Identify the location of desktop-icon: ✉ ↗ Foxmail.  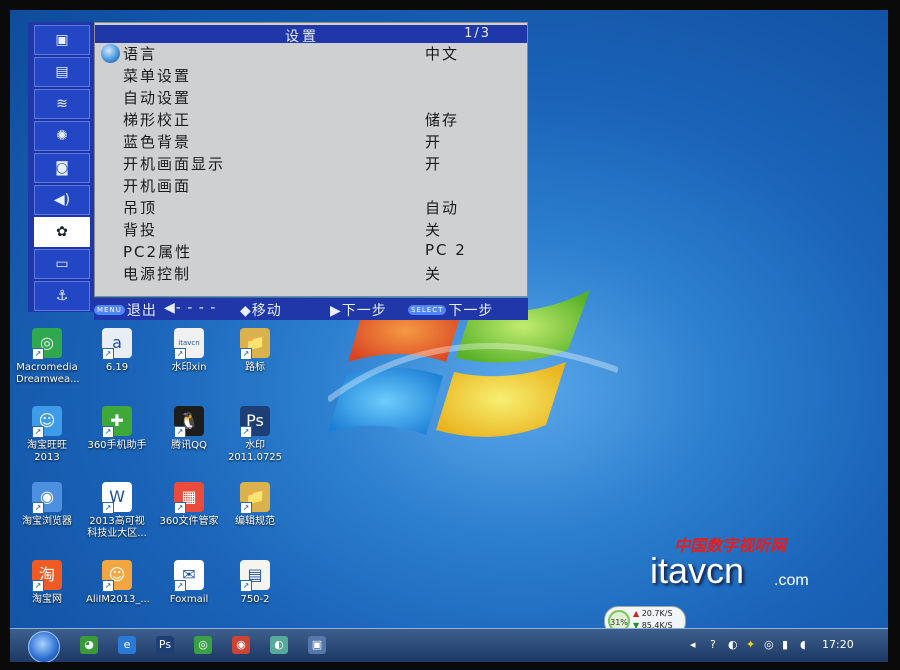
(189, 583).